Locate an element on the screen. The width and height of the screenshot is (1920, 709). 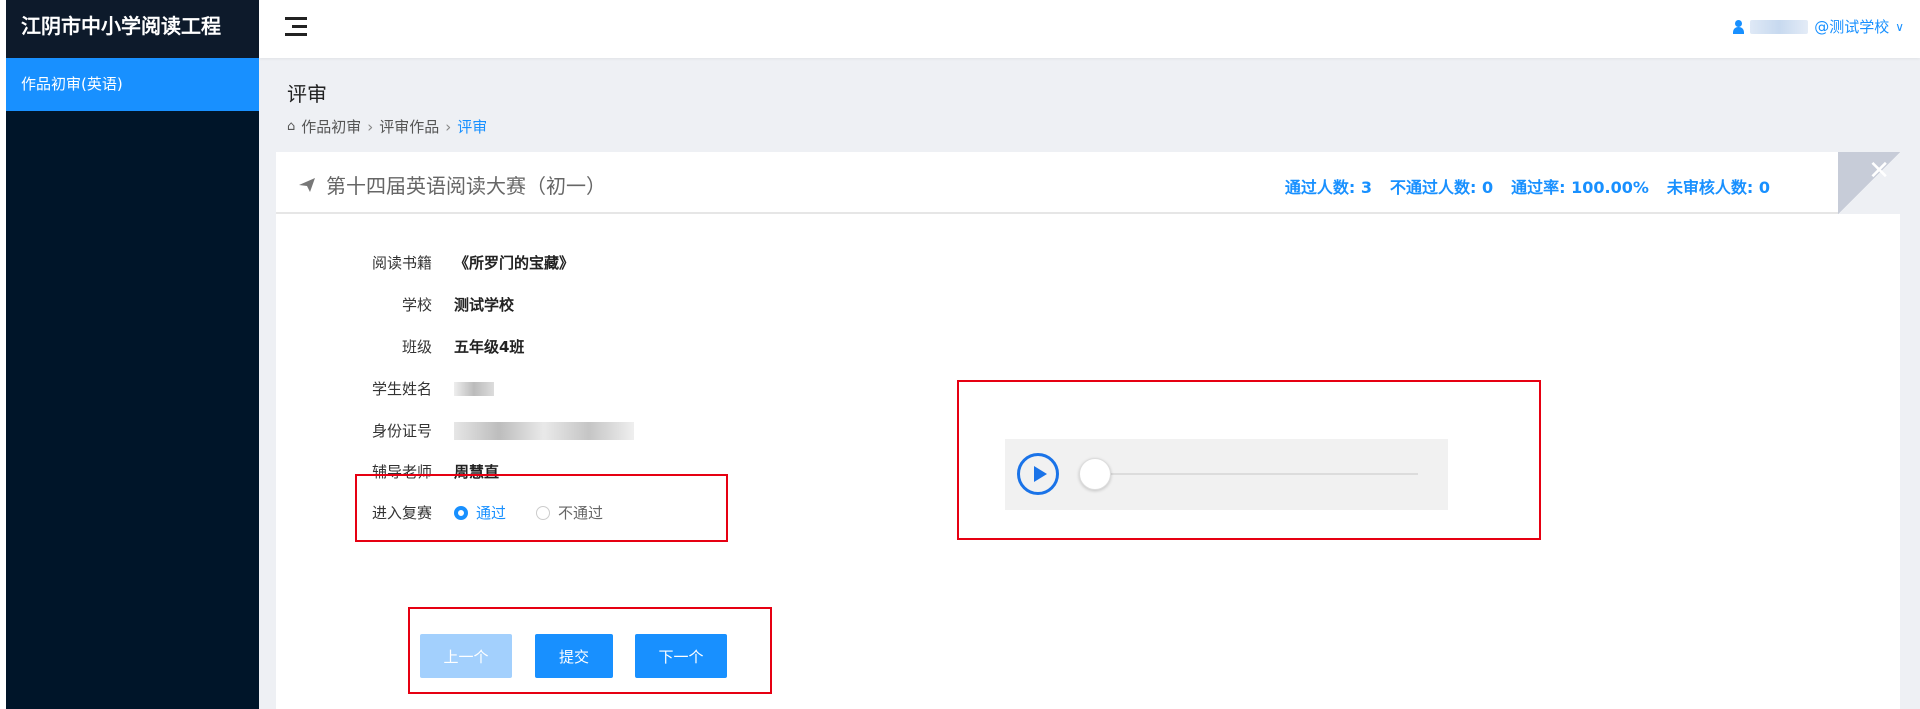
book-label: 阅读书籍 is located at coordinates (401, 263).